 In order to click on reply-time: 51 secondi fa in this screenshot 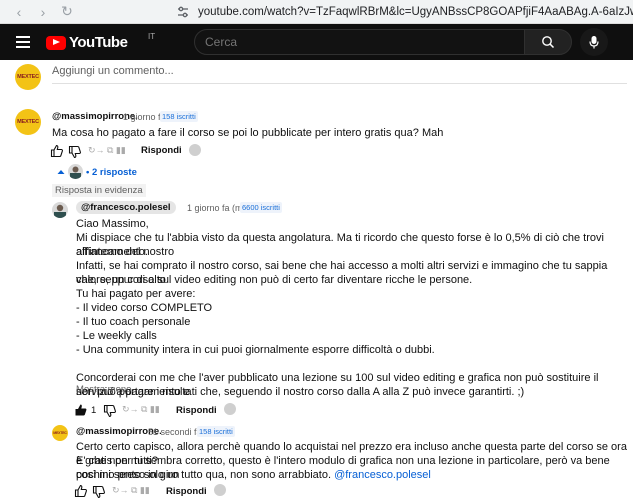, I will do `click(175, 432)`.